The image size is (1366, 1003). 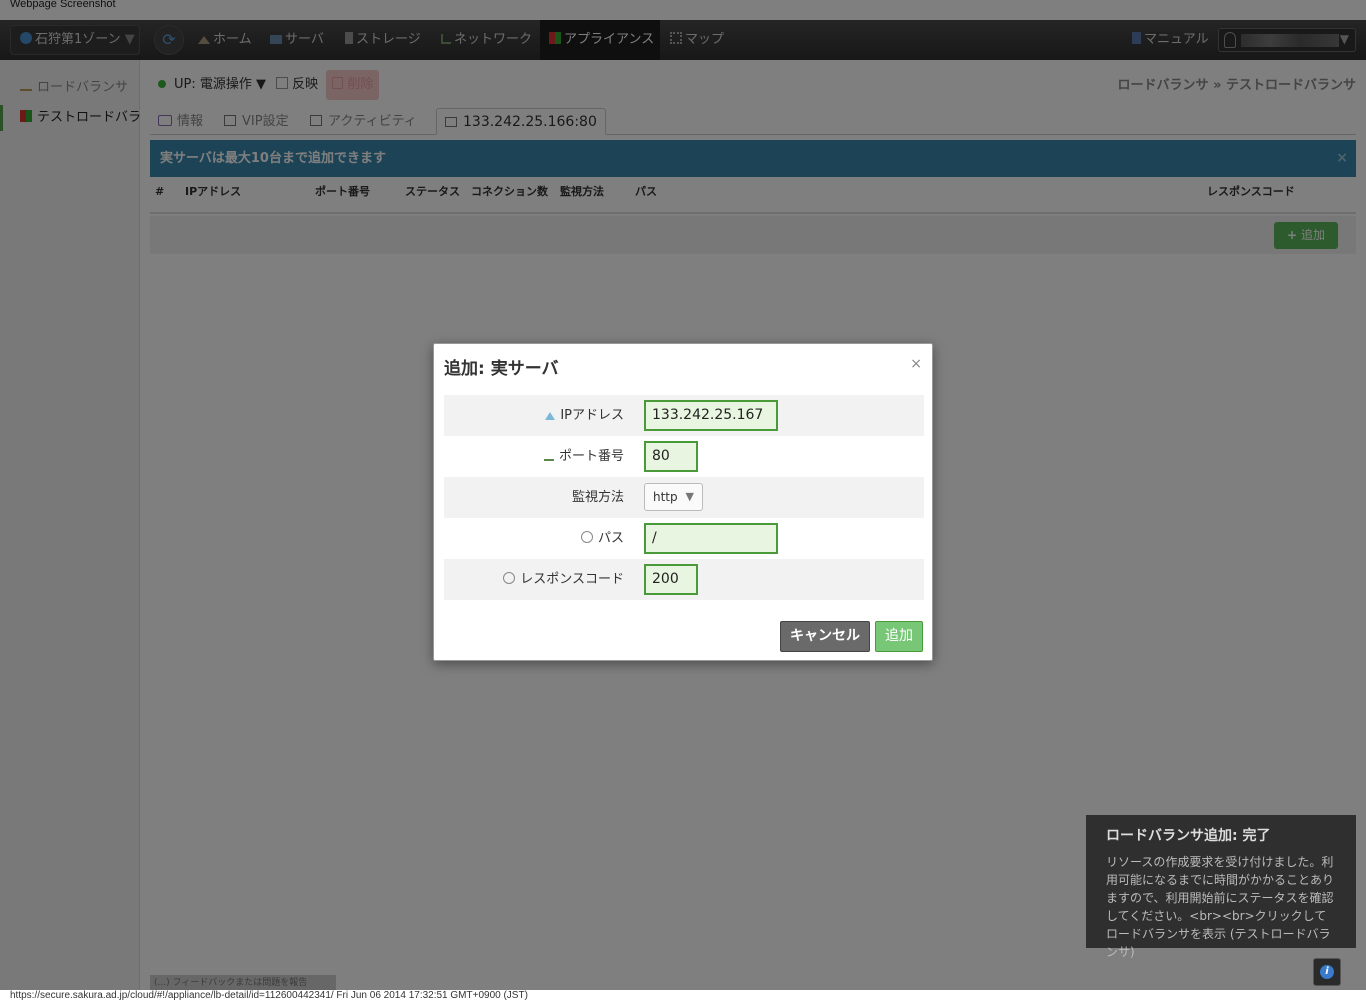 What do you see at coordinates (572, 579) in the screenshot?
I see `response-code-label-text: レスポンスコード` at bounding box center [572, 579].